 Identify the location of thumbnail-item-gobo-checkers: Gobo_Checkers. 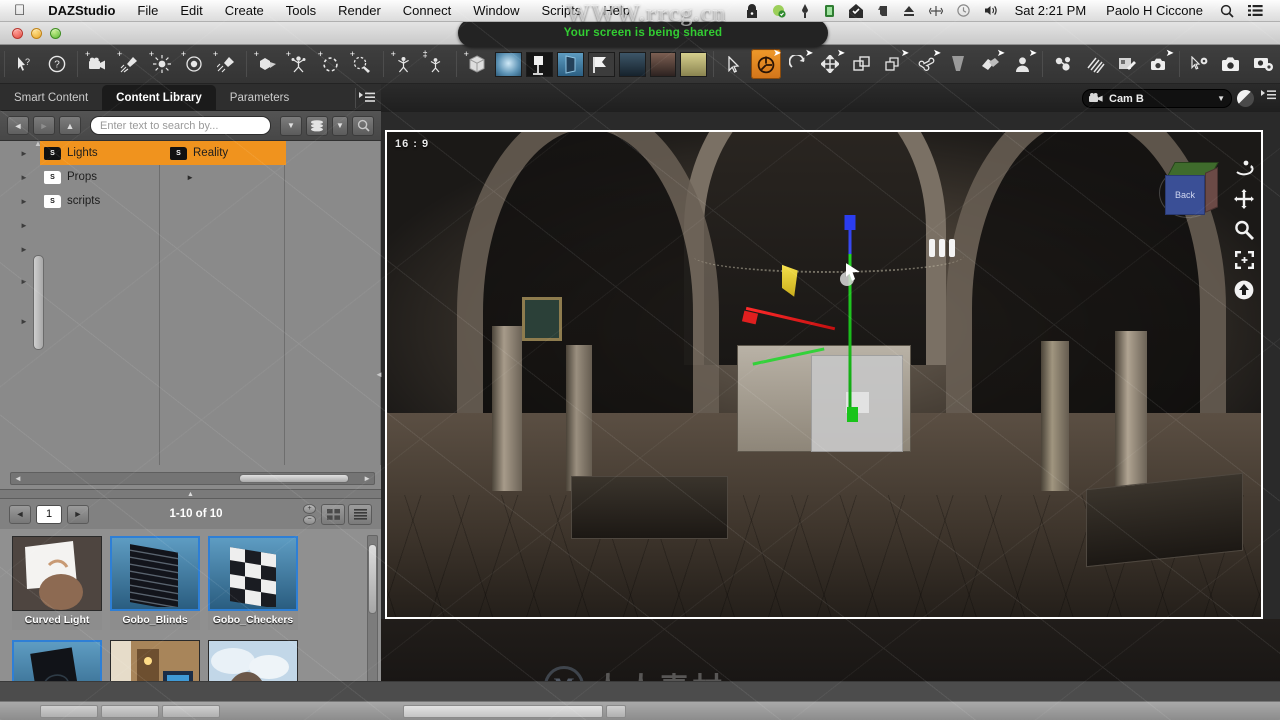
(253, 584).